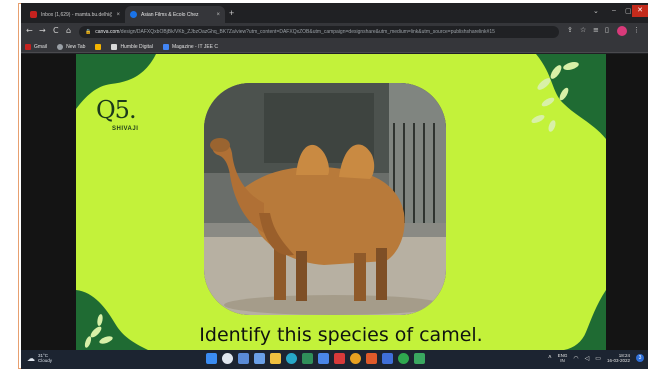 Image resolution: width=653 pixels, height=372 pixels. Describe the element at coordinates (307, 358) in the screenshot. I see `excel-icon` at that location.